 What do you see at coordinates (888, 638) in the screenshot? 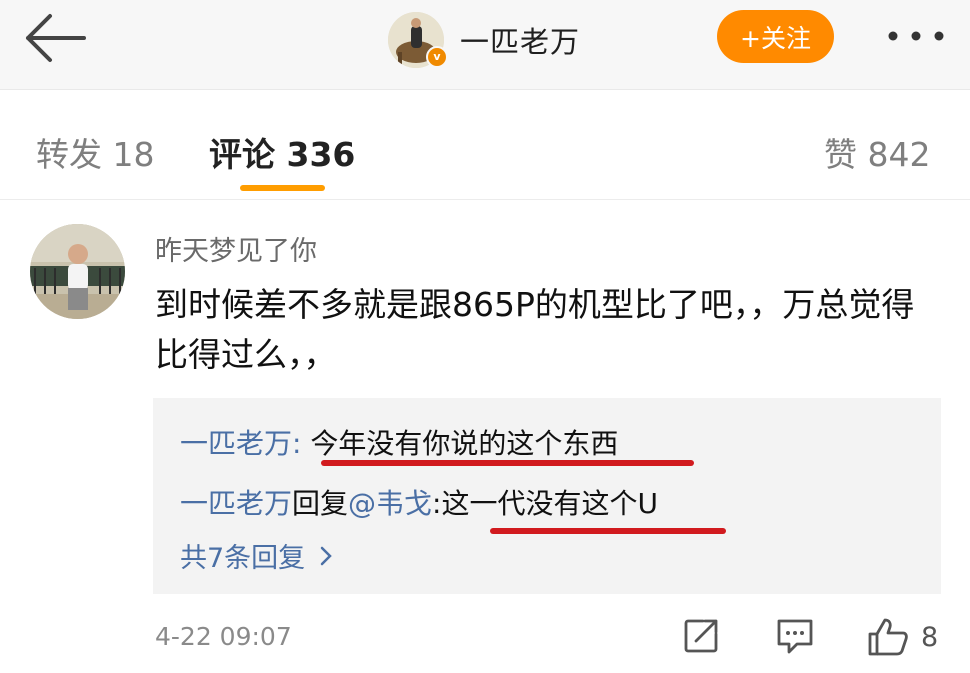
I see `like-thumb-icon` at bounding box center [888, 638].